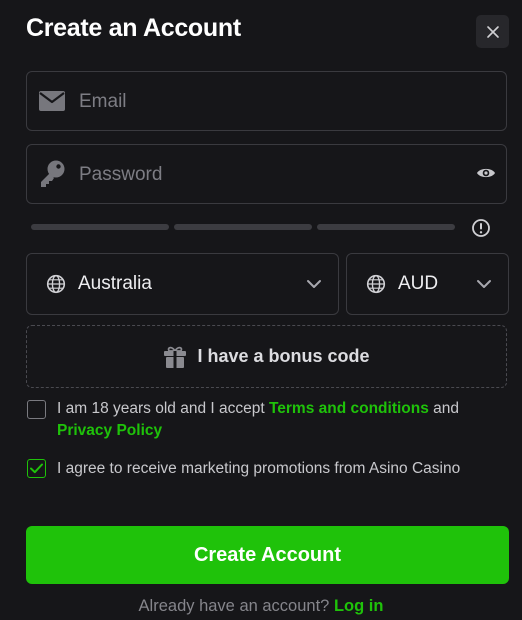 This screenshot has width=522, height=620. I want to click on terms-link: Terms and conditions, so click(349, 408).